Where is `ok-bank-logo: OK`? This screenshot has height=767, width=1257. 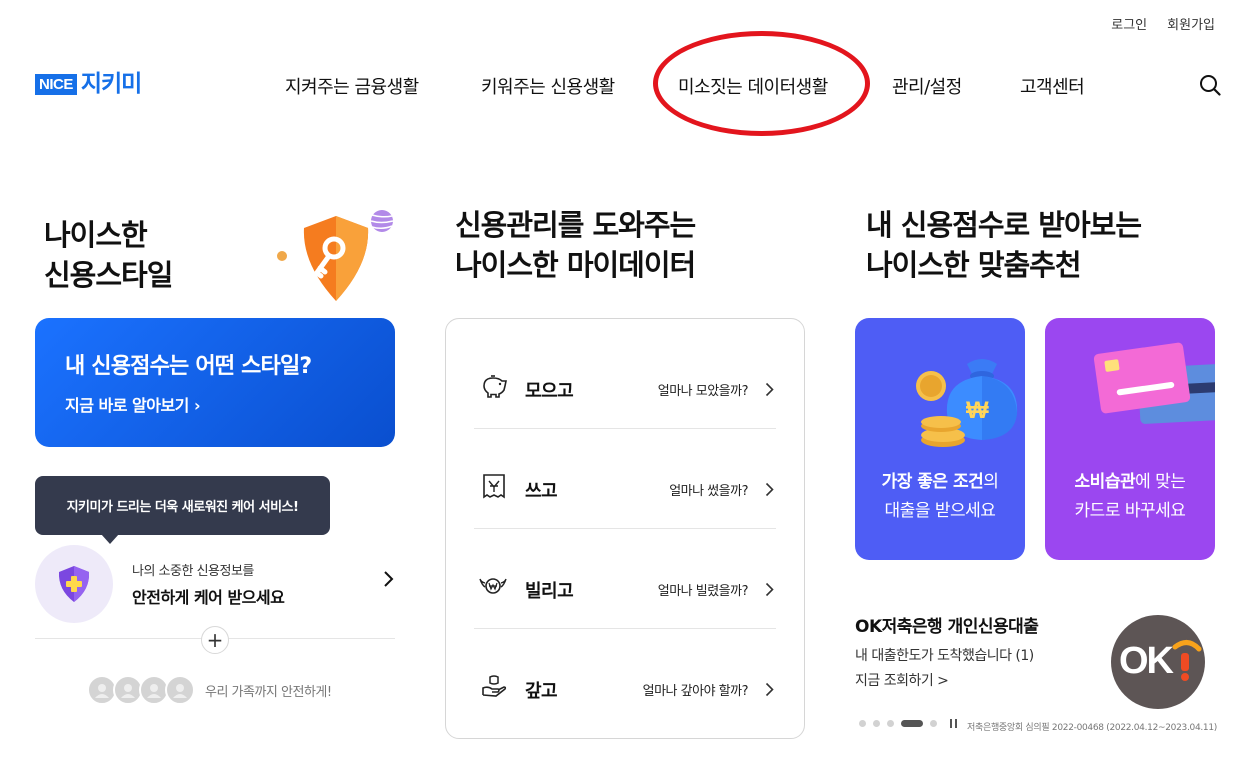
ok-bank-logo: OK is located at coordinates (1158, 662).